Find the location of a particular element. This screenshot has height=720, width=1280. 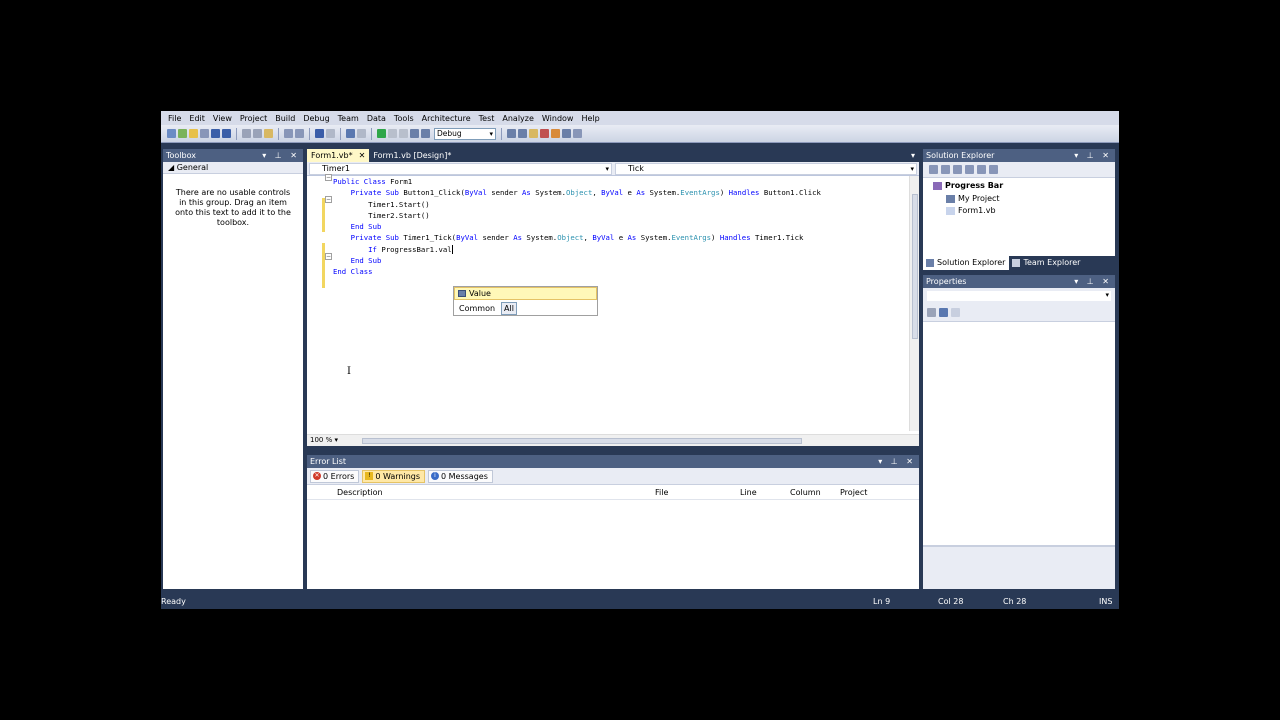

horizontal-scrollbar: 100 % ▾ is located at coordinates (613, 440).